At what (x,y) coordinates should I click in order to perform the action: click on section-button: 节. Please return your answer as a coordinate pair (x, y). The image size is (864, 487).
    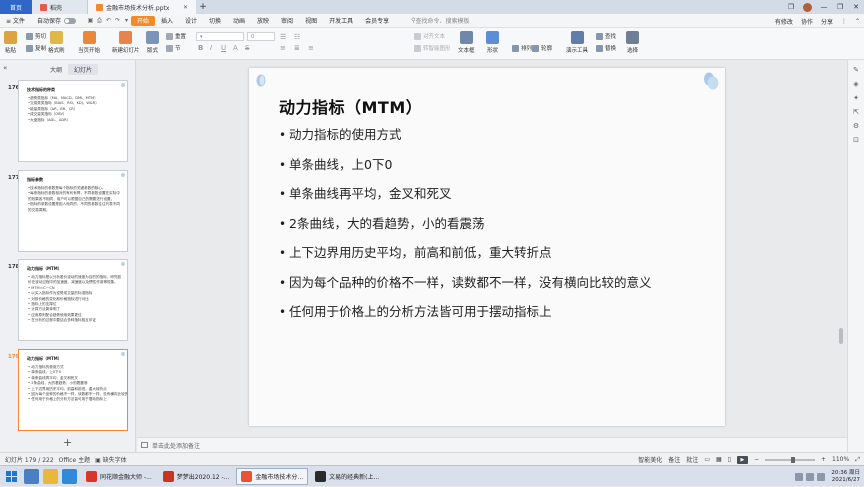
    Looking at the image, I should click on (173, 48).